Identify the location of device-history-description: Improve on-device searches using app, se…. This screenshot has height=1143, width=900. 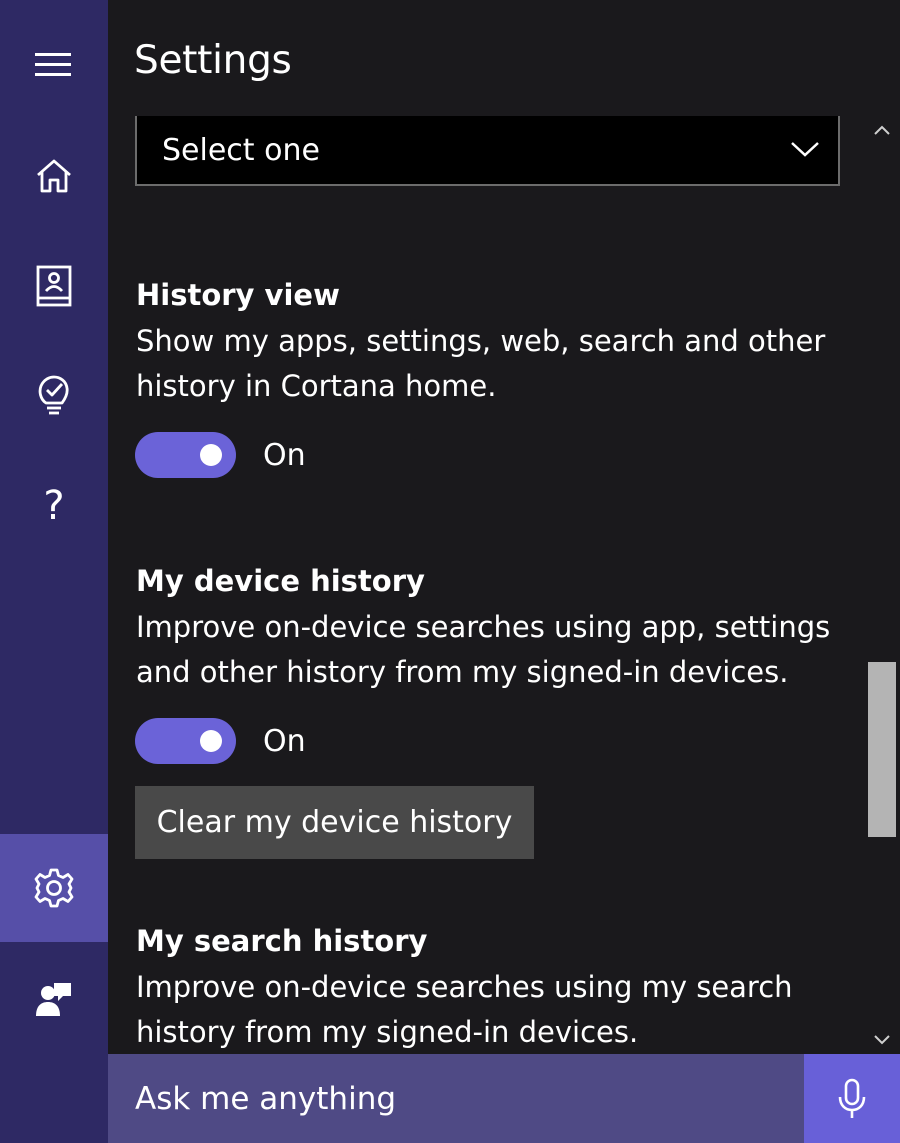
(483, 649).